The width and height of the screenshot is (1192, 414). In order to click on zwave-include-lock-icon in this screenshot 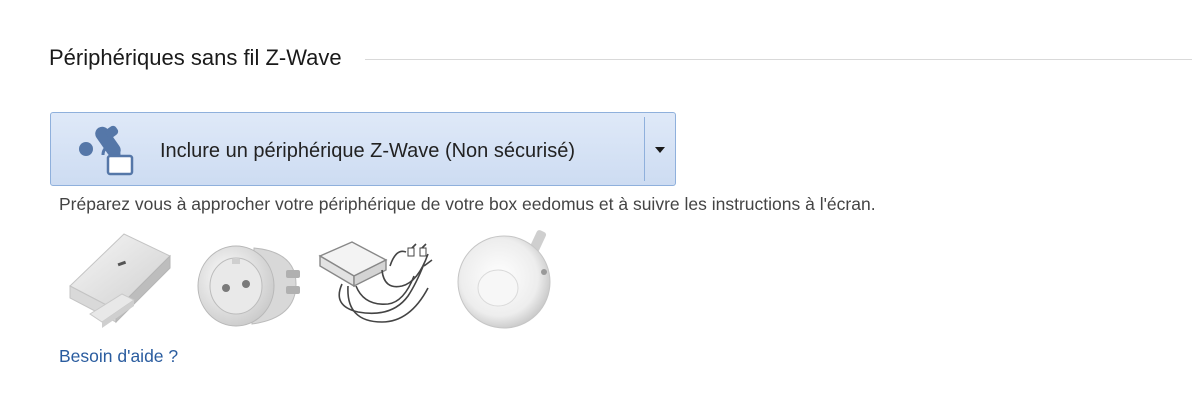, I will do `click(106, 150)`.